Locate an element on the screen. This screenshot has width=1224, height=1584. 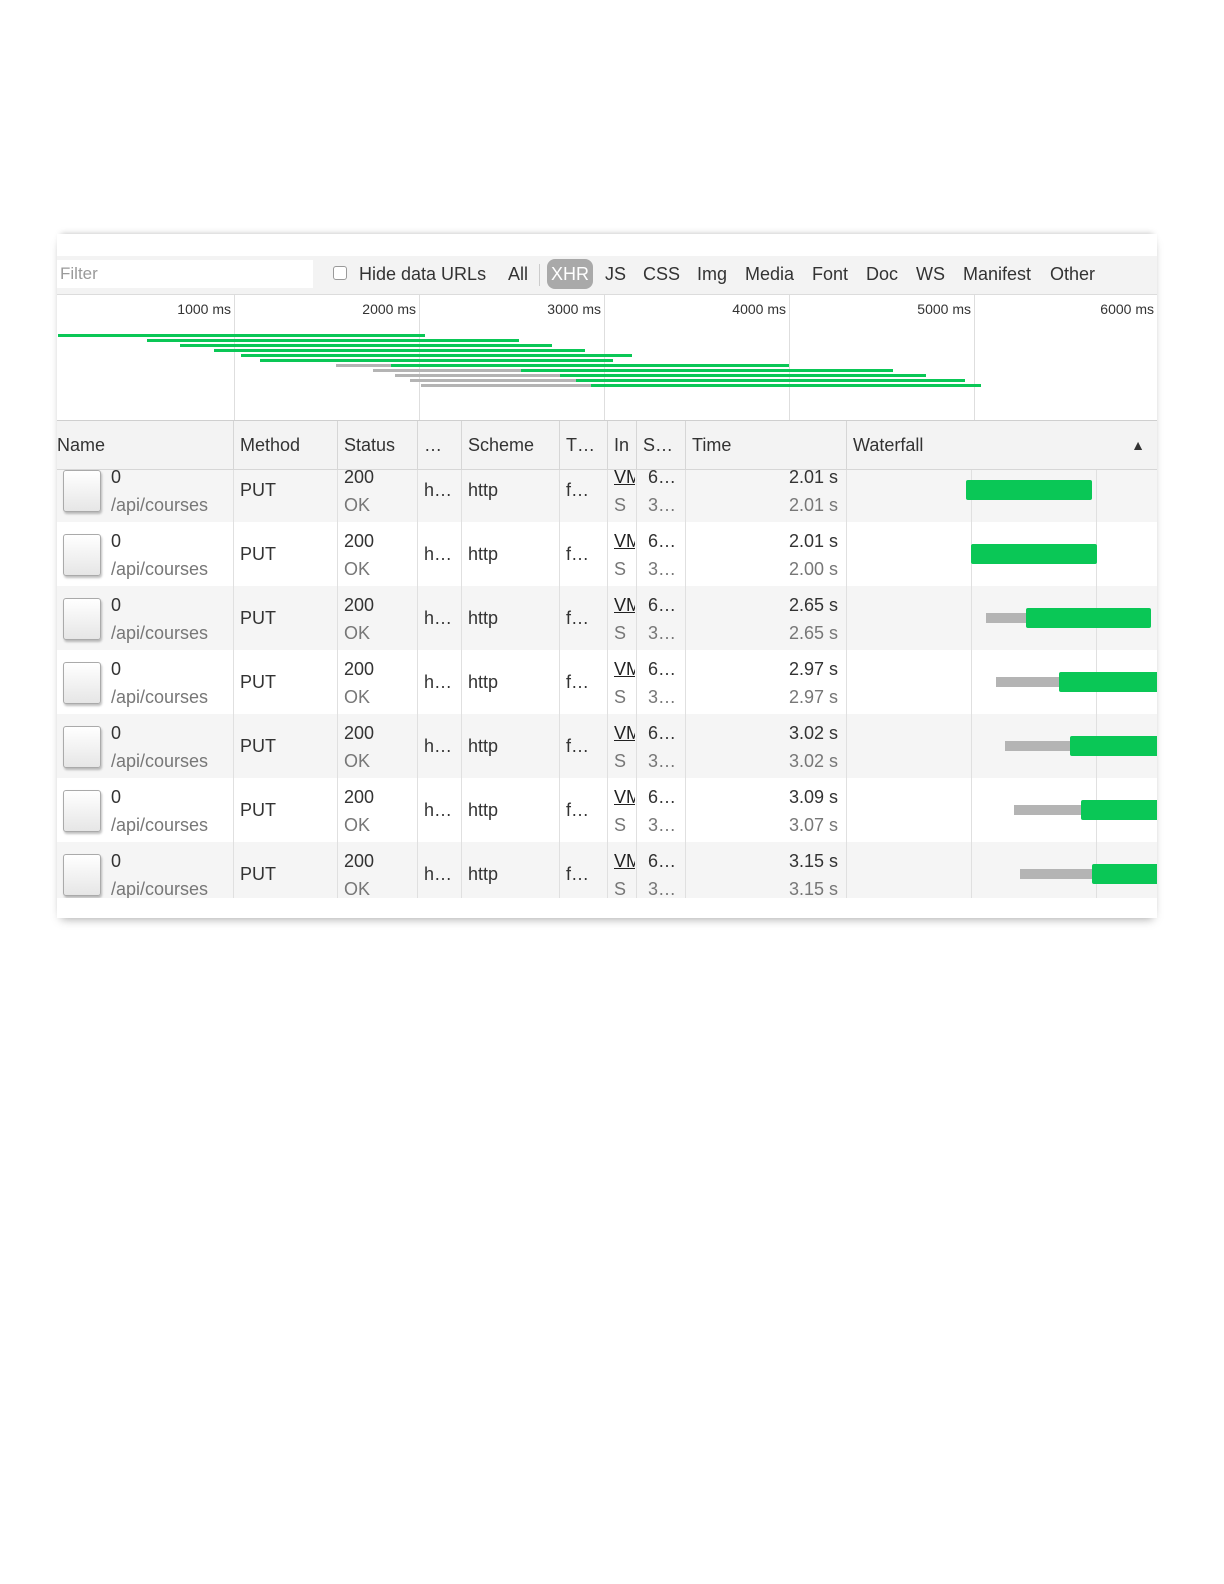
filter-xhr-button: XHR is located at coordinates (570, 274).